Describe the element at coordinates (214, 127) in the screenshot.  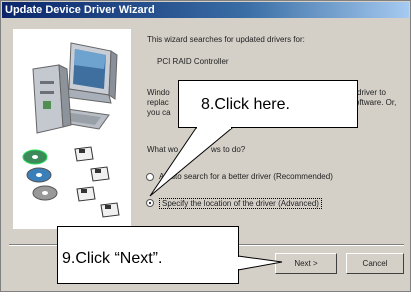
I see `callout-join-top` at that location.